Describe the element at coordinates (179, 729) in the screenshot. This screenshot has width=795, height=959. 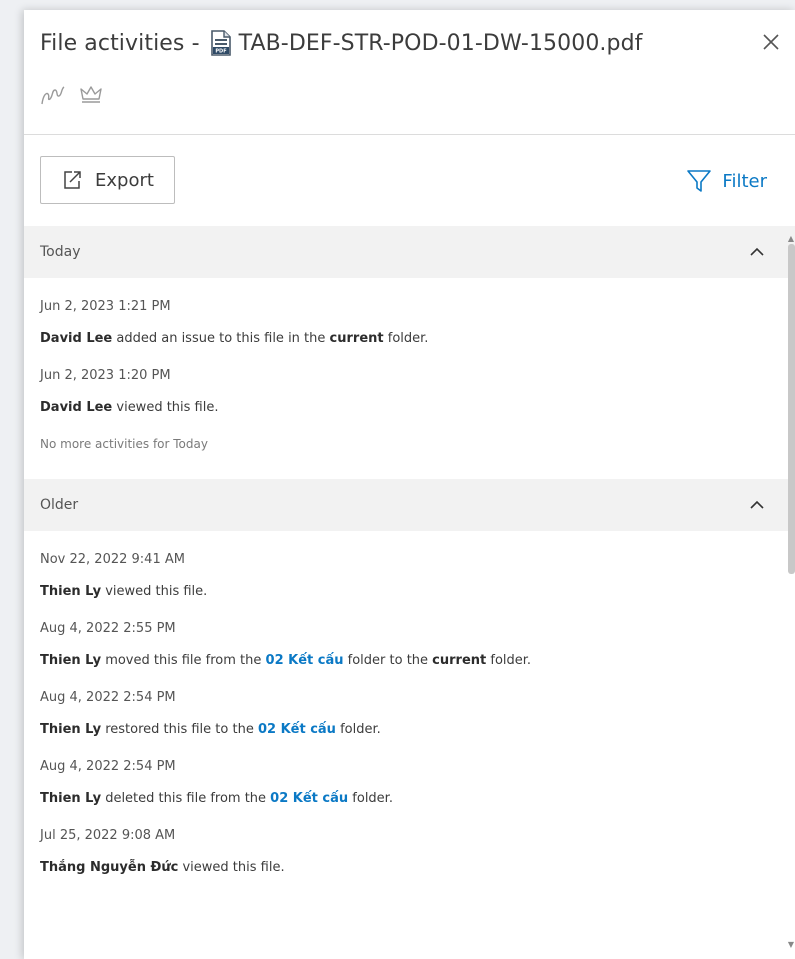
I see `activity-text-part: restored this file to the` at that location.